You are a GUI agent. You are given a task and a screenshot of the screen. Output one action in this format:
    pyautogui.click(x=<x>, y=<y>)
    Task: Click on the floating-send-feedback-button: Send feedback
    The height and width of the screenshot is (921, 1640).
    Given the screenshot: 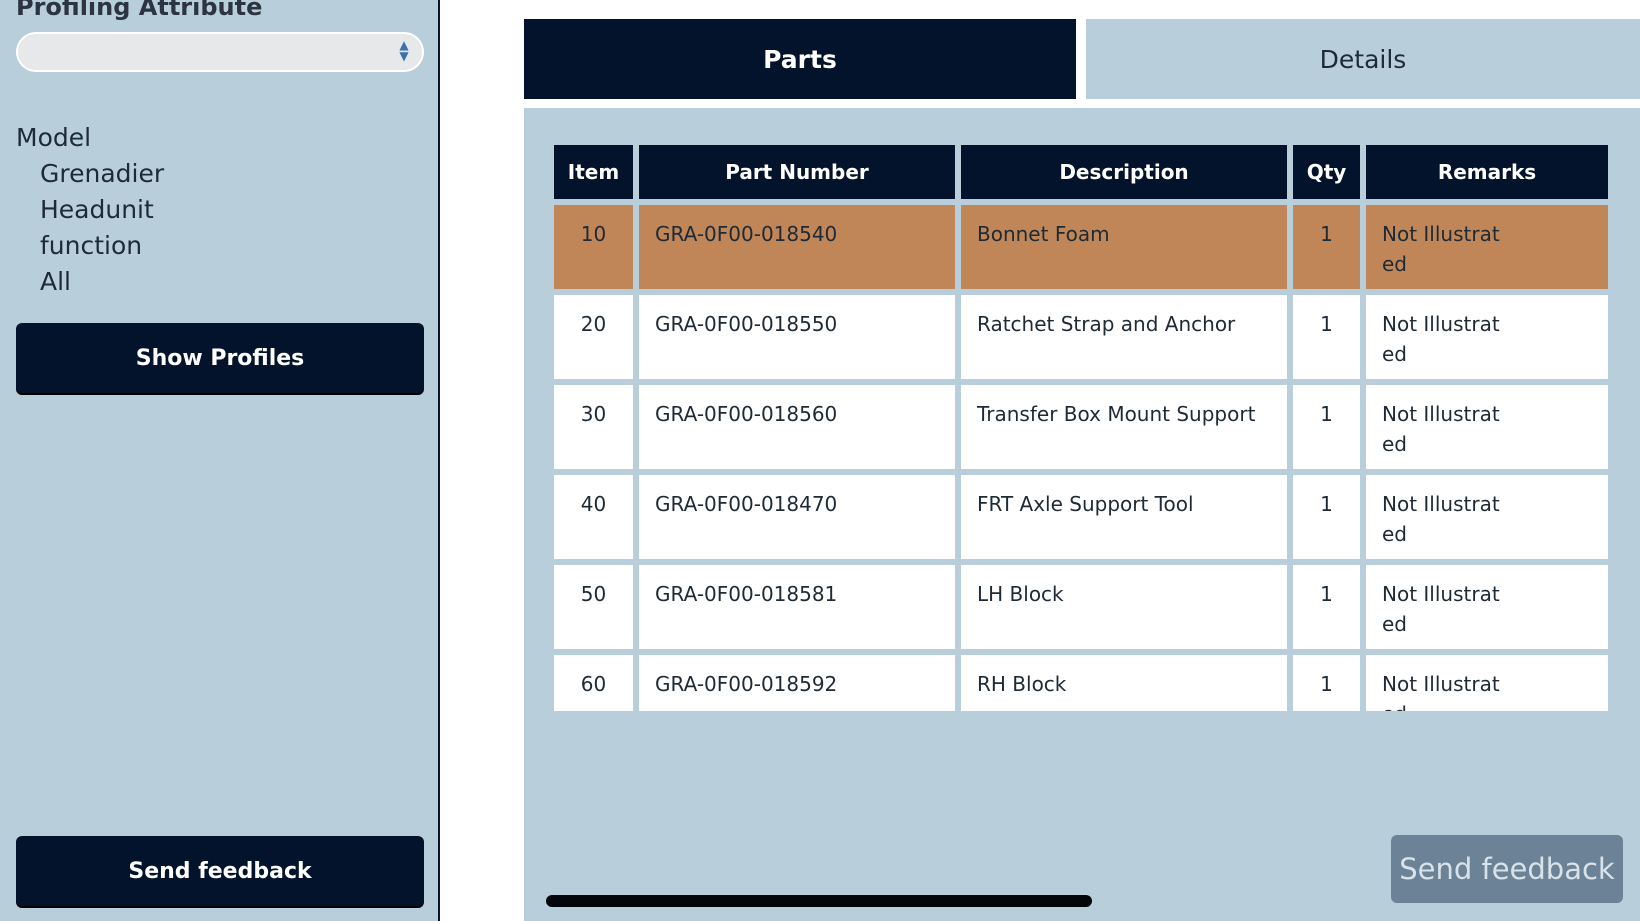 What is the action you would take?
    pyautogui.click(x=1507, y=869)
    